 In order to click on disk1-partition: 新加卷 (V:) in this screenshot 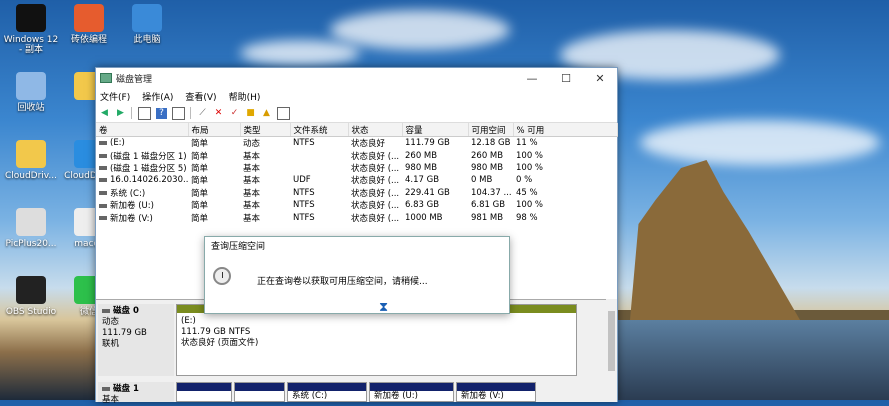, I will do `click(496, 392)`.